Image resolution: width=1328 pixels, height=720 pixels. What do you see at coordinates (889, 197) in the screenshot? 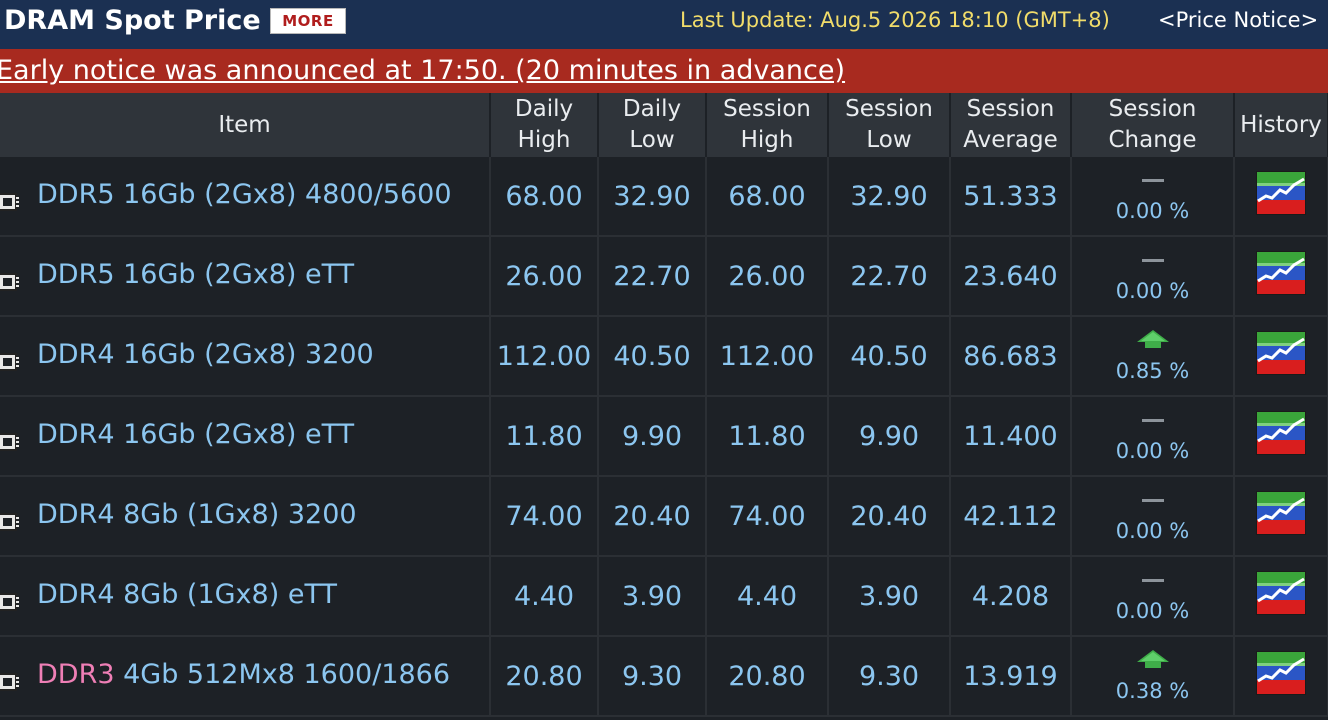
I see `session-low-cell: 32.90` at bounding box center [889, 197].